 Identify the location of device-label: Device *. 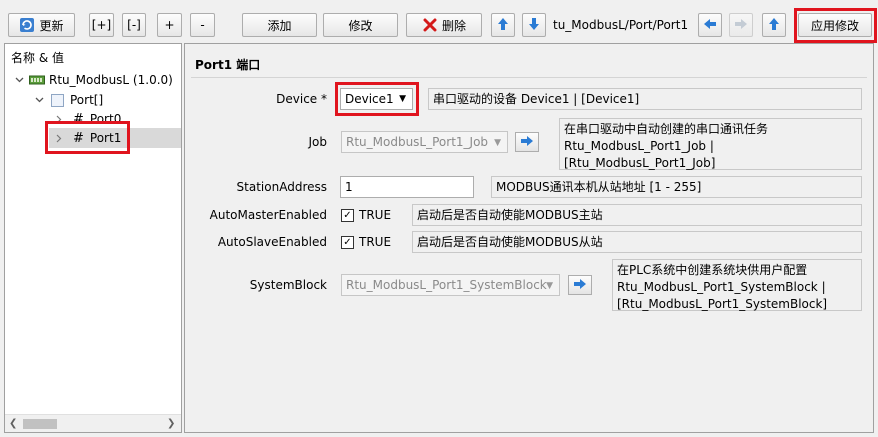
(301, 99).